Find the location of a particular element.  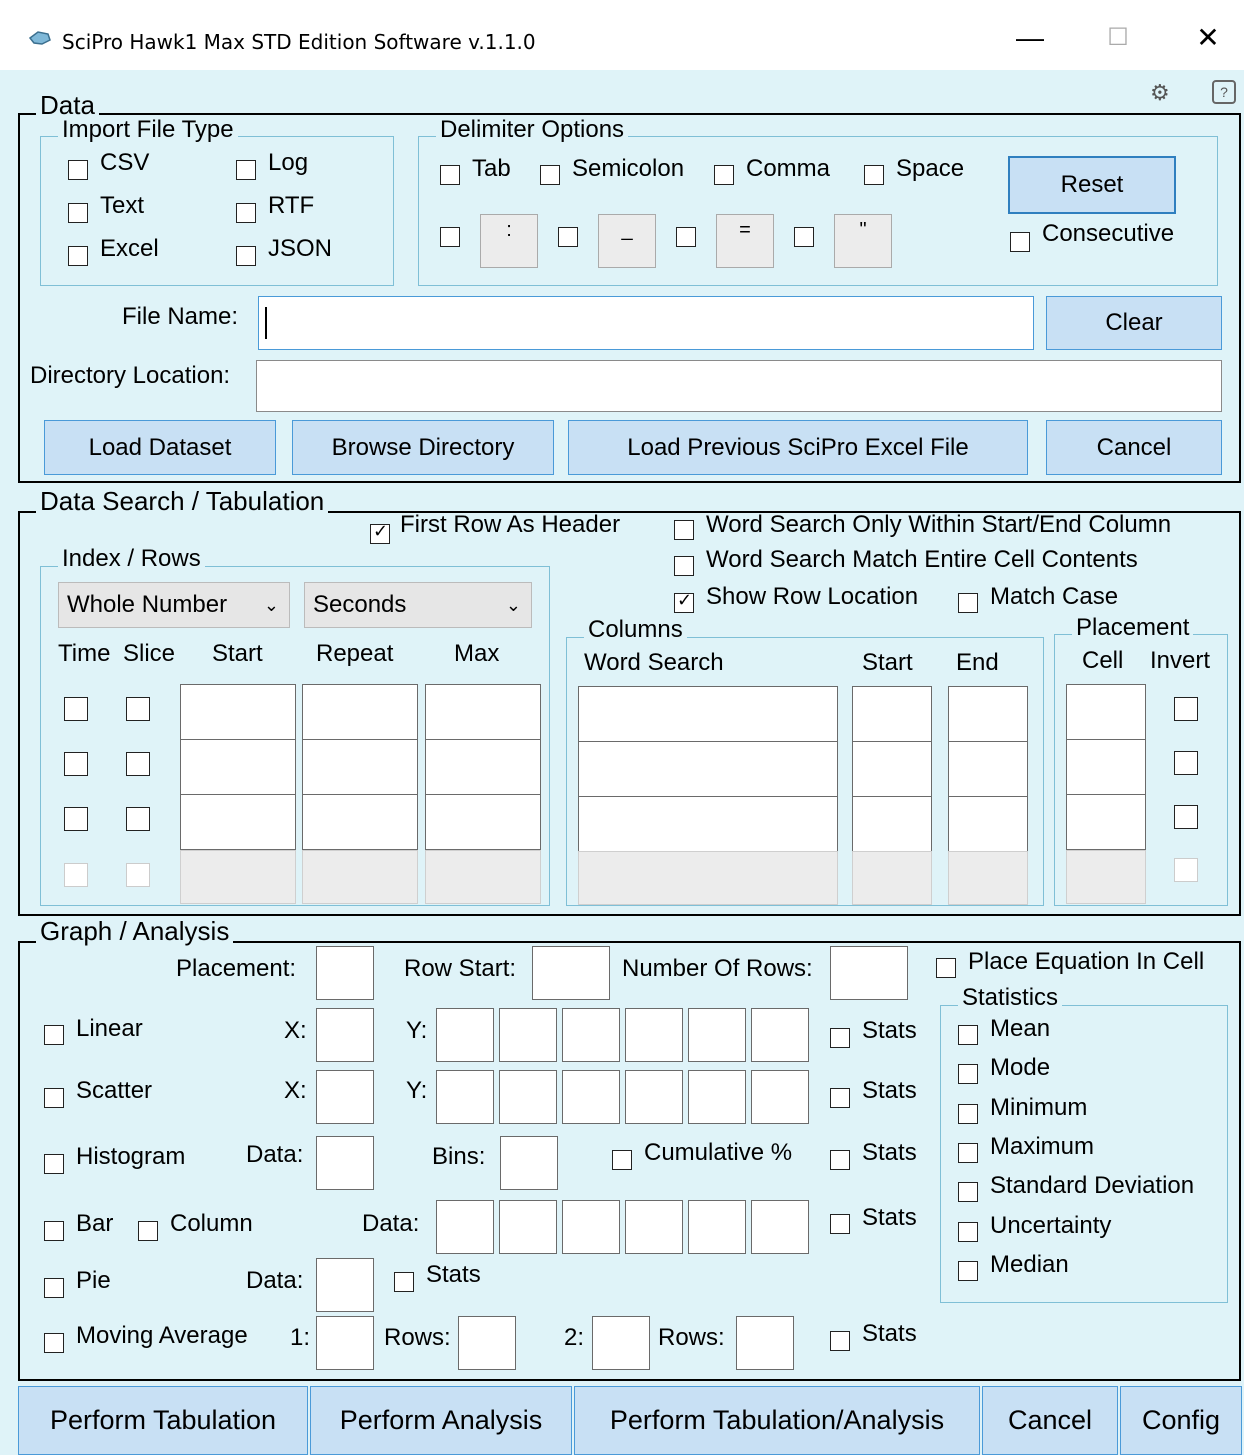

reset-button: Reset is located at coordinates (1092, 185).